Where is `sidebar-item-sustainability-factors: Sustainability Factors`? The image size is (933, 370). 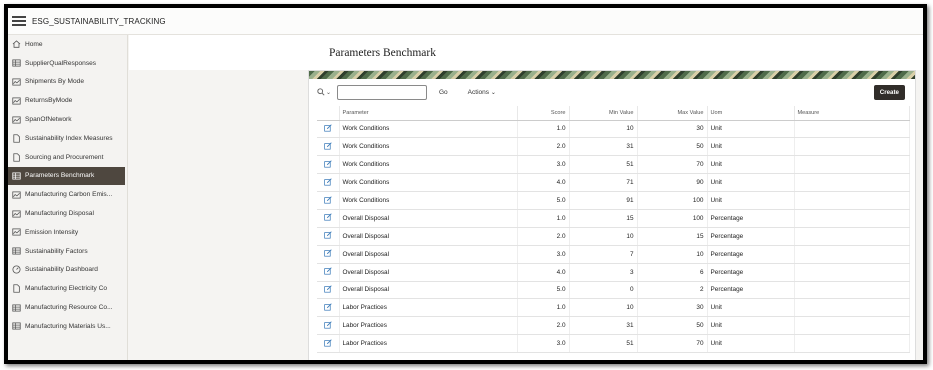 sidebar-item-sustainability-factors: Sustainability Factors is located at coordinates (67, 251).